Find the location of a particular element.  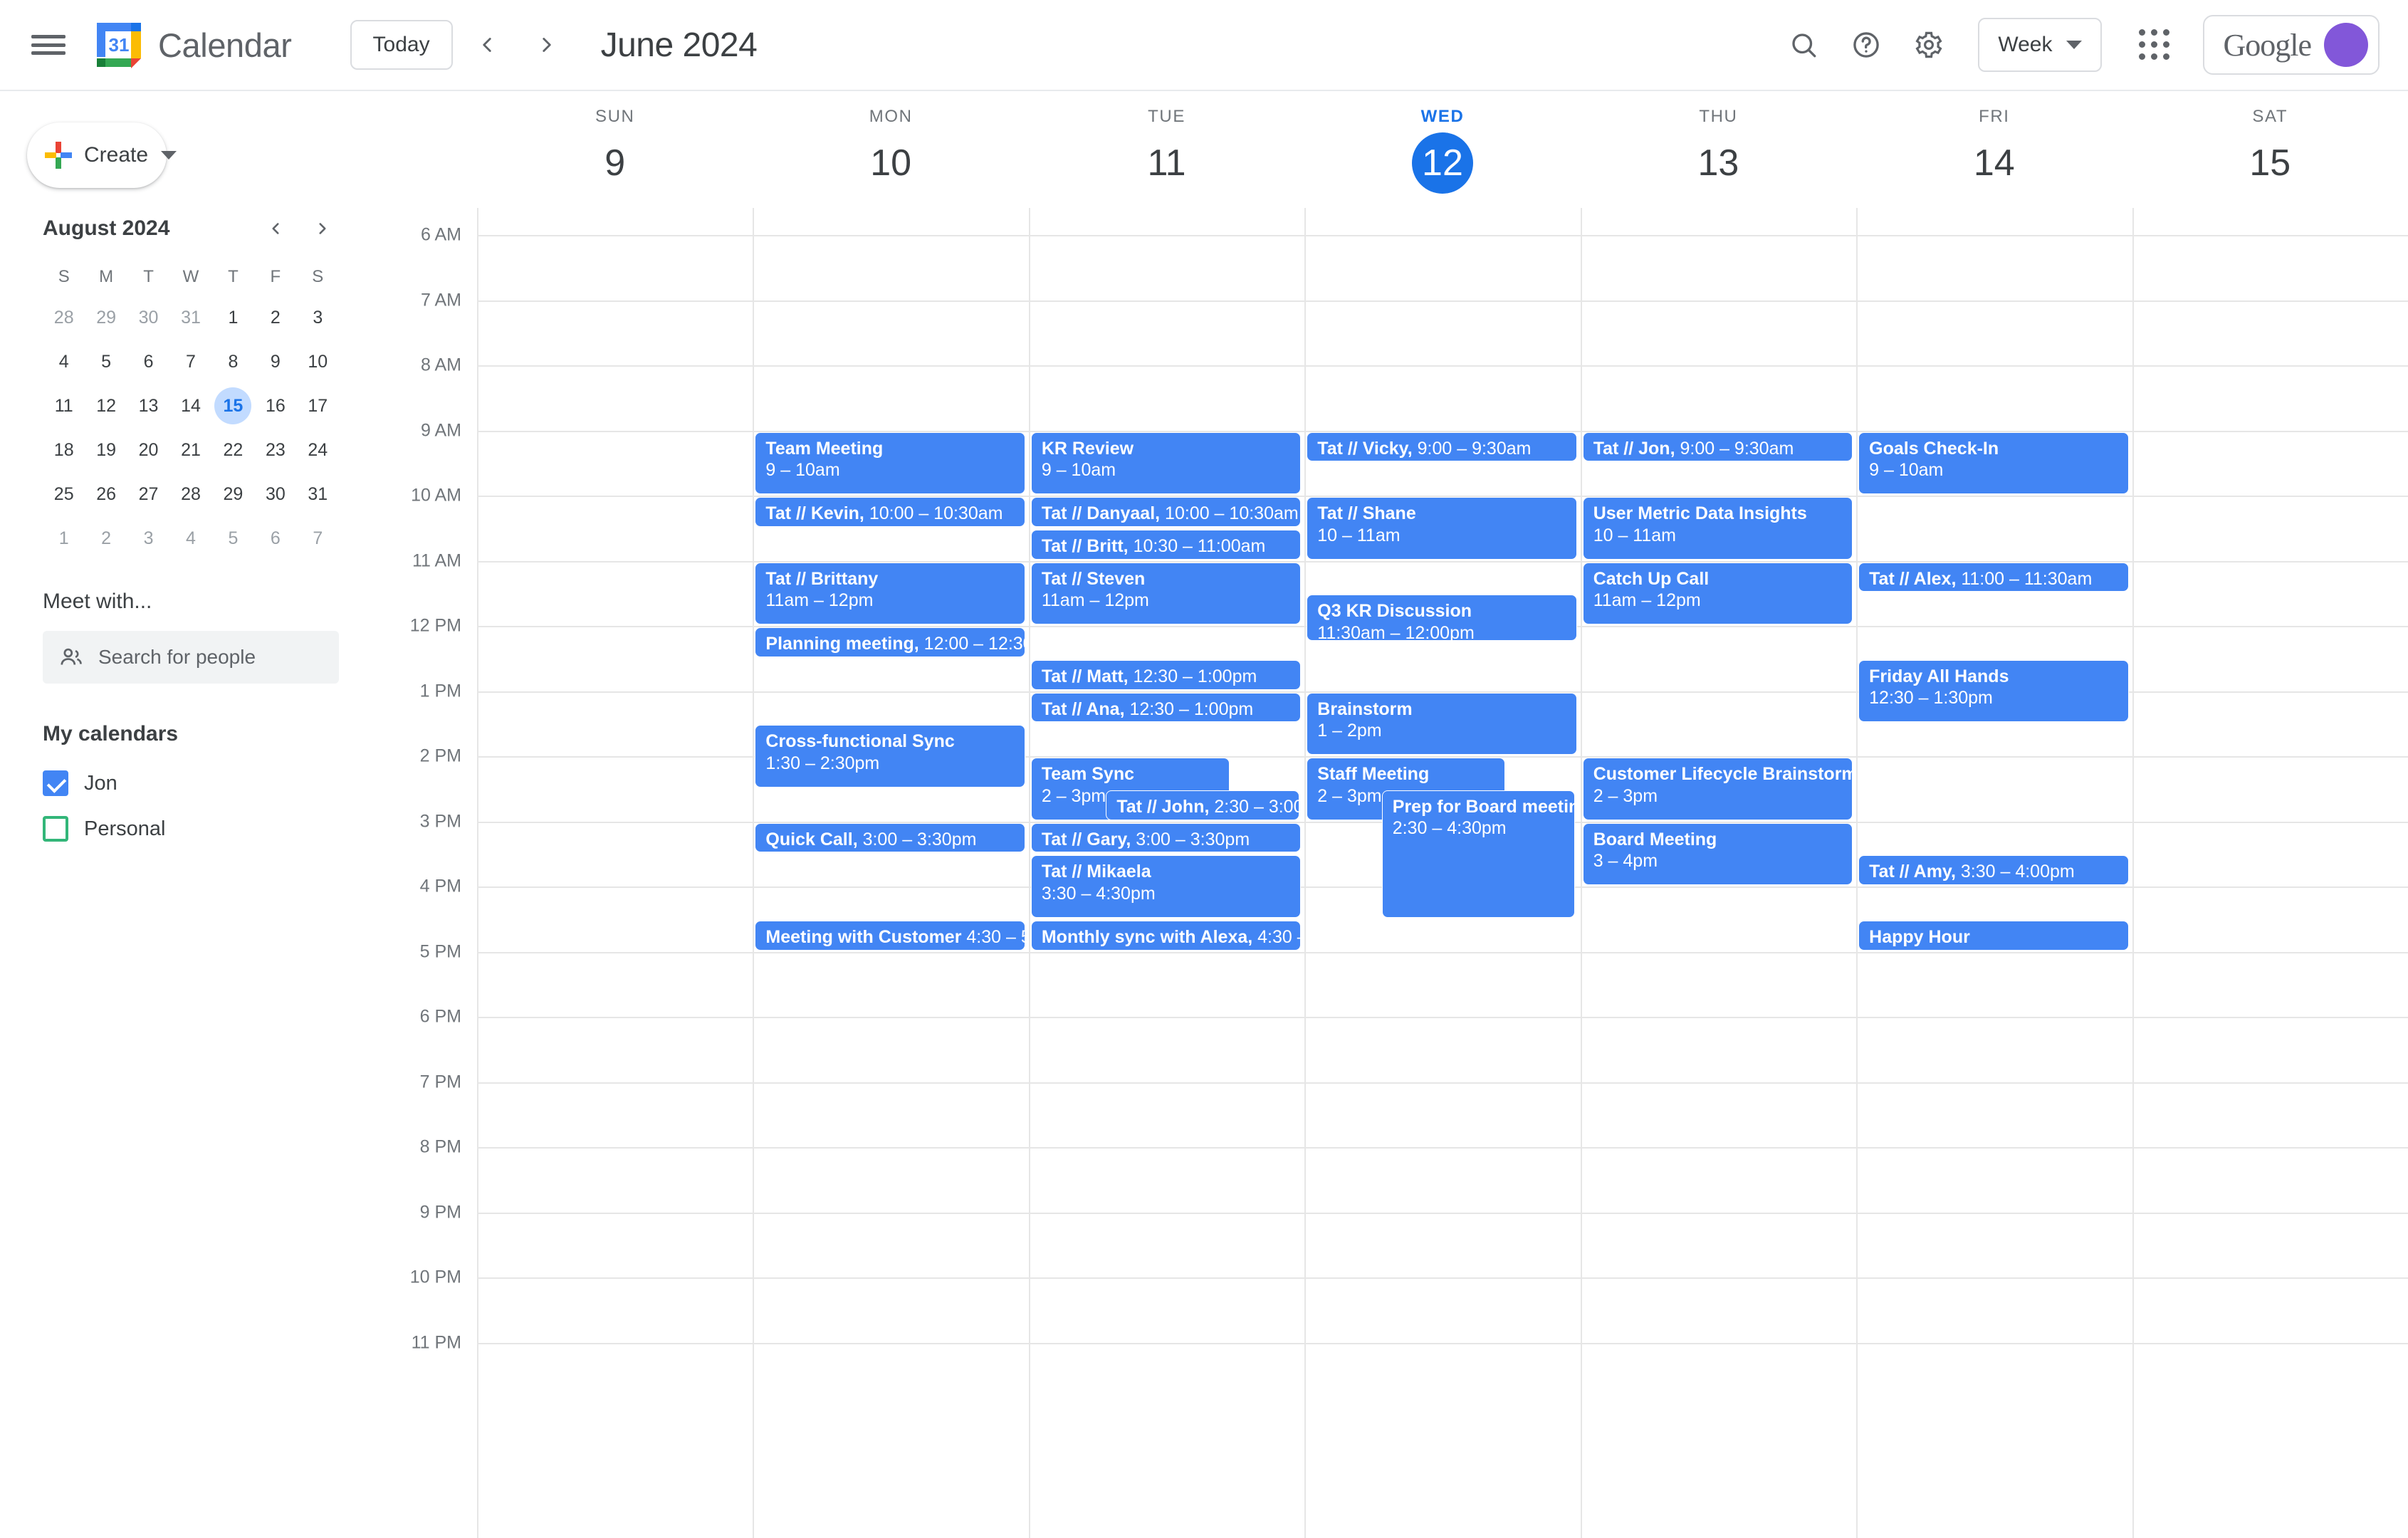

mini-prev-month-icon is located at coordinates (275, 228).